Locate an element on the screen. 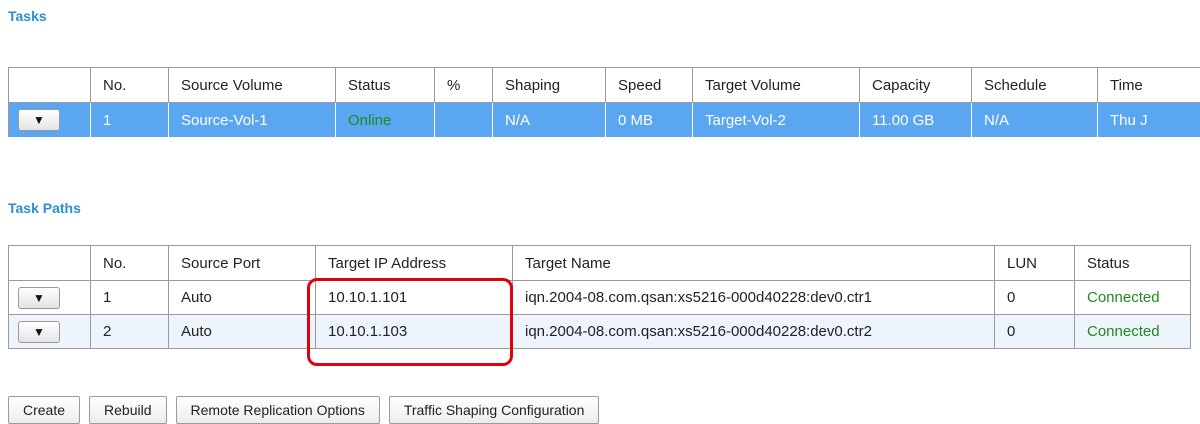 This screenshot has width=1200, height=424. tasks-col-target-volume: Target Volume is located at coordinates (776, 85).